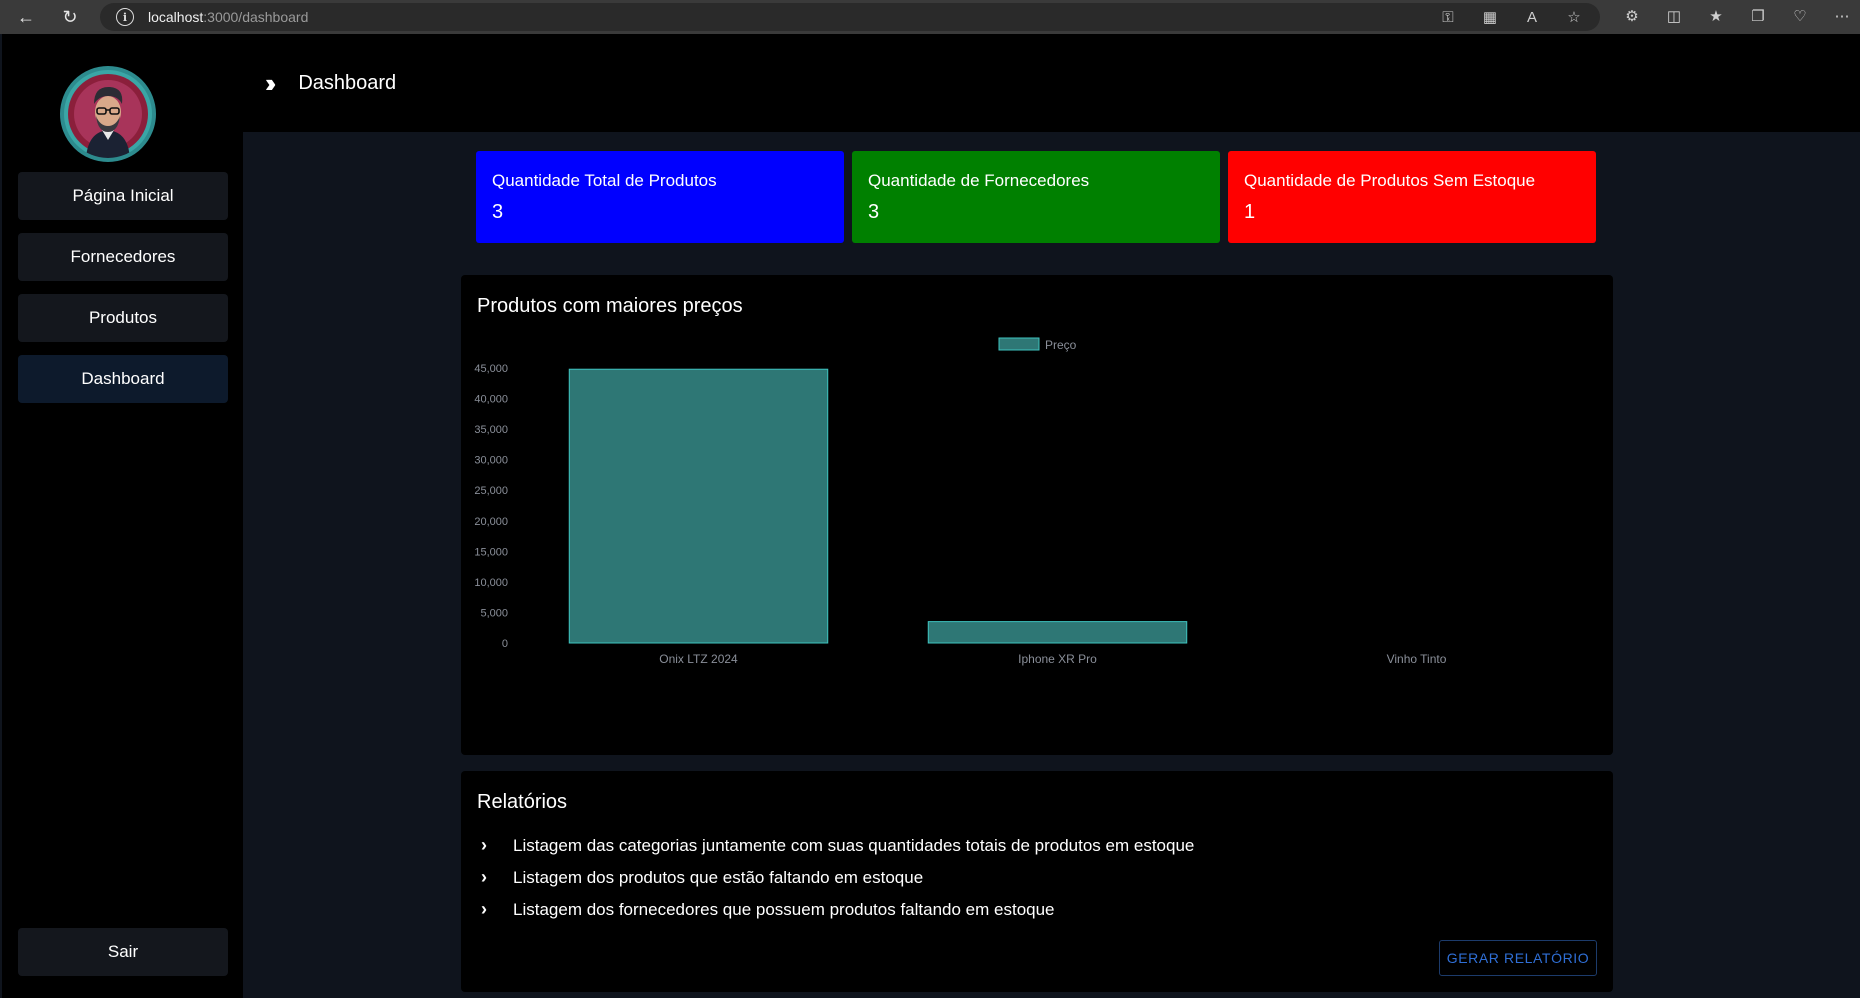 This screenshot has width=1860, height=998. I want to click on y-tick-label: 10,000, so click(491, 583).